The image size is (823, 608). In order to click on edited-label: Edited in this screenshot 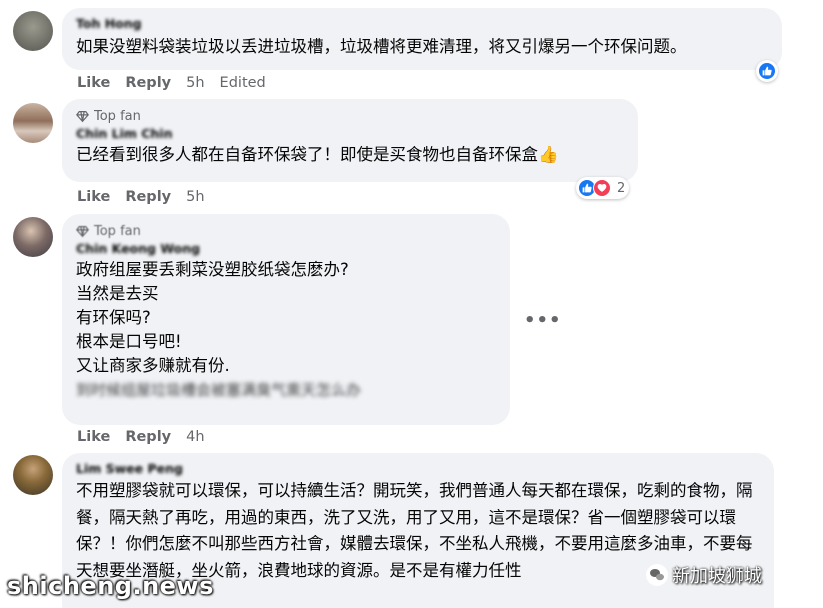, I will do `click(243, 83)`.